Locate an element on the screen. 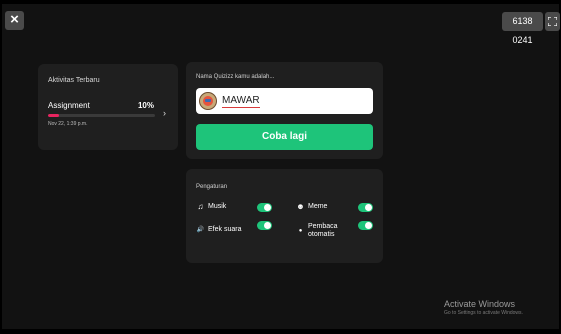  setting-auto-reader-label: Pembaca otomatis is located at coordinates (323, 230).